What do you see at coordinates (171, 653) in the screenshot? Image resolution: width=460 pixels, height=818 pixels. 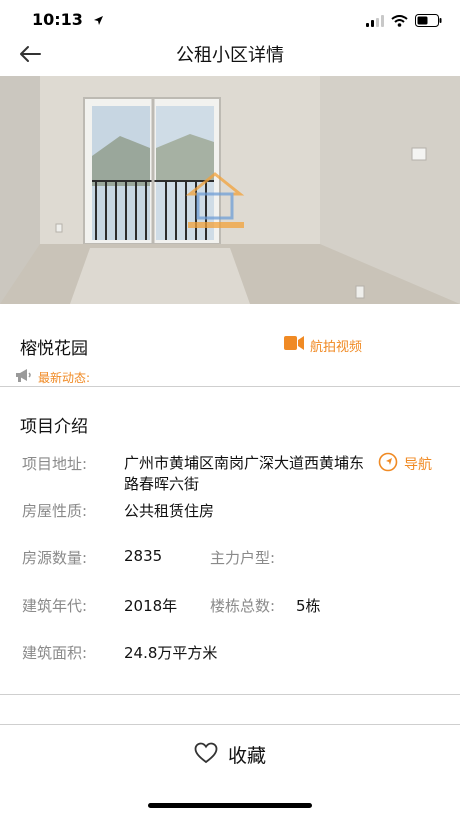 I see `floor-area-value: 24.8万平方米` at bounding box center [171, 653].